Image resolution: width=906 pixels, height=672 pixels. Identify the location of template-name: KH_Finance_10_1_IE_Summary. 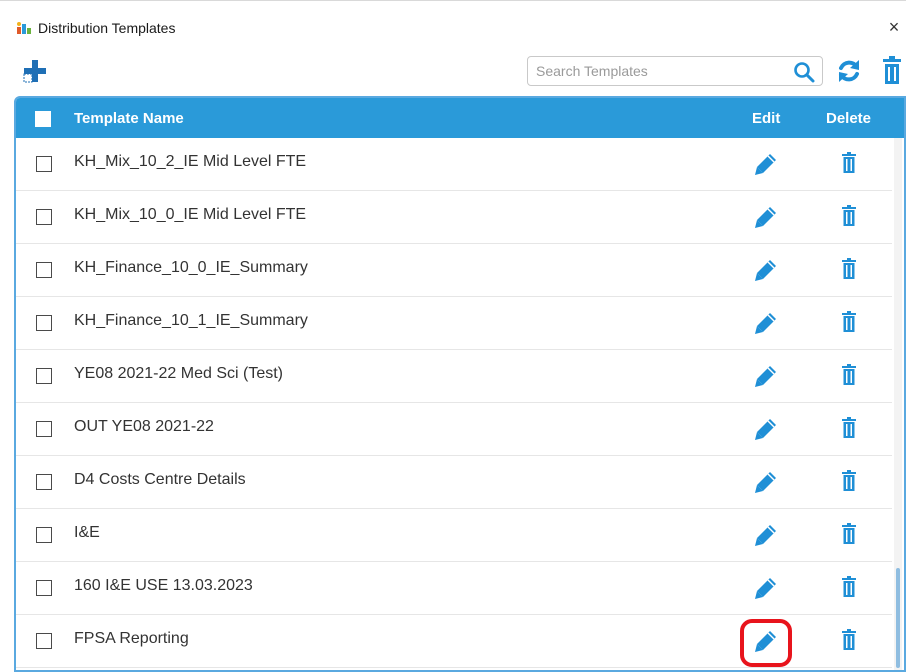
(191, 320).